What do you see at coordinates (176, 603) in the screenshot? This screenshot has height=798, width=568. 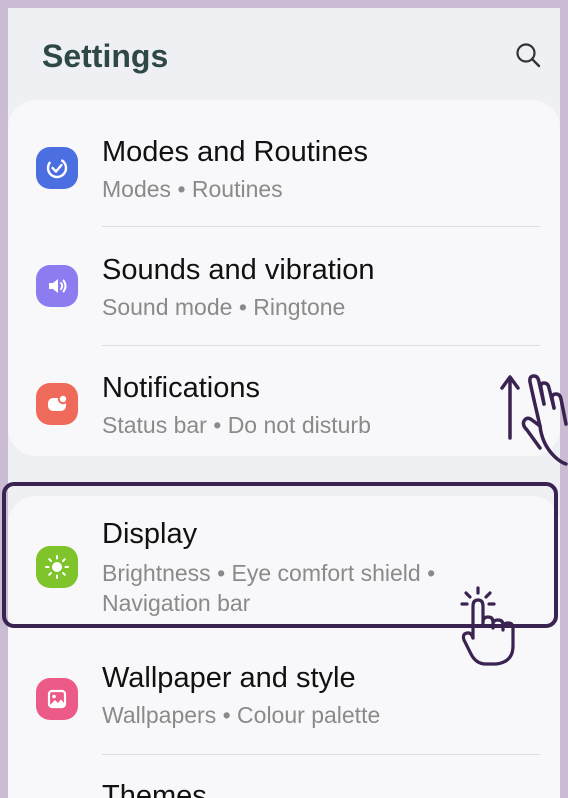 I see `settings-item-subtitle-line2: Navigation bar` at bounding box center [176, 603].